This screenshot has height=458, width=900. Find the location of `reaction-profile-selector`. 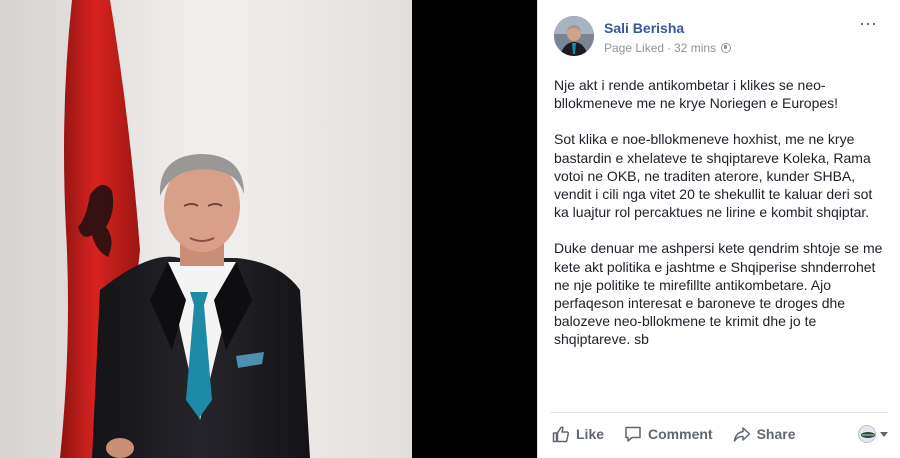

reaction-profile-selector is located at coordinates (873, 434).